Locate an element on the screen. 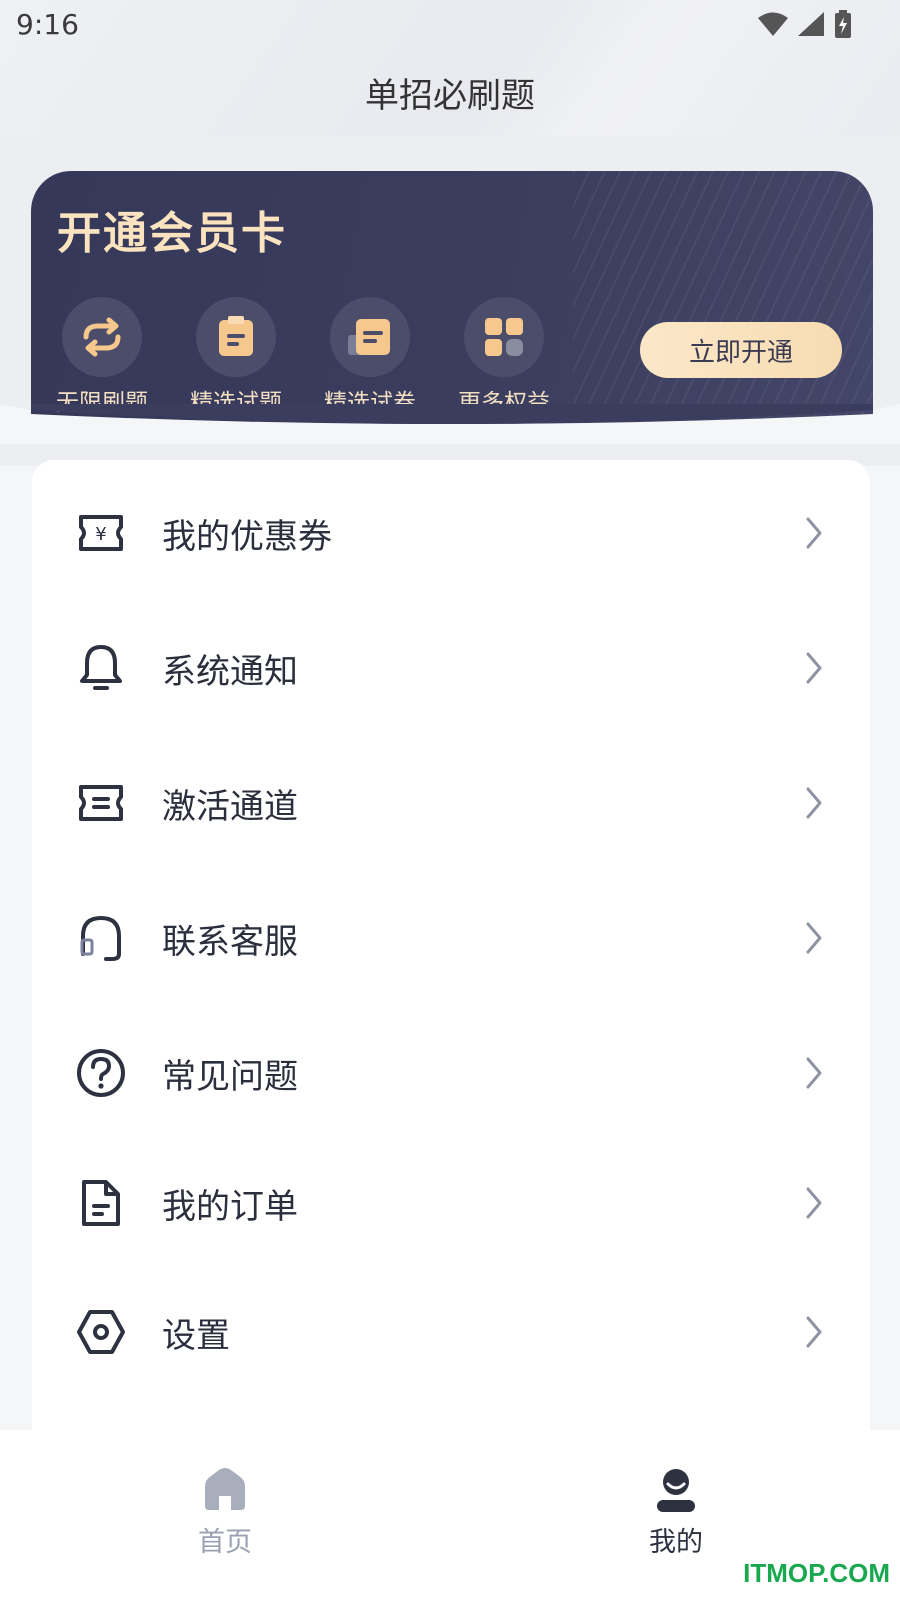  status-icons is located at coordinates (805, 24).